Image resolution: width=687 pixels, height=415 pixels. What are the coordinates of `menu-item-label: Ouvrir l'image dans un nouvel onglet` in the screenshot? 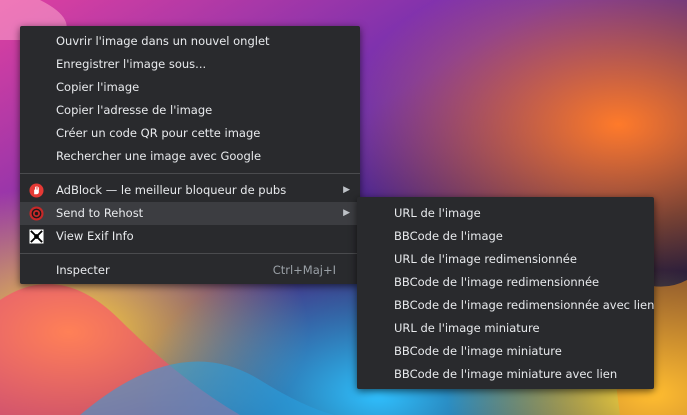 It's located at (163, 41).